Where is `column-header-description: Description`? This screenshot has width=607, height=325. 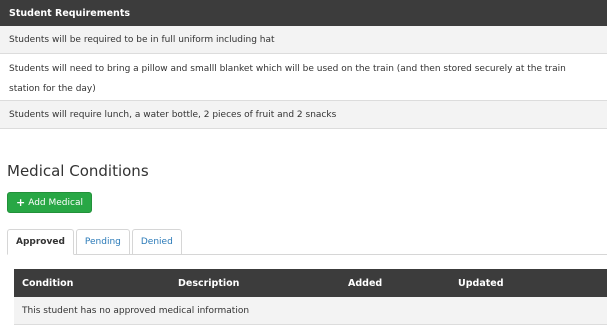
column-header-description: Description is located at coordinates (209, 283).